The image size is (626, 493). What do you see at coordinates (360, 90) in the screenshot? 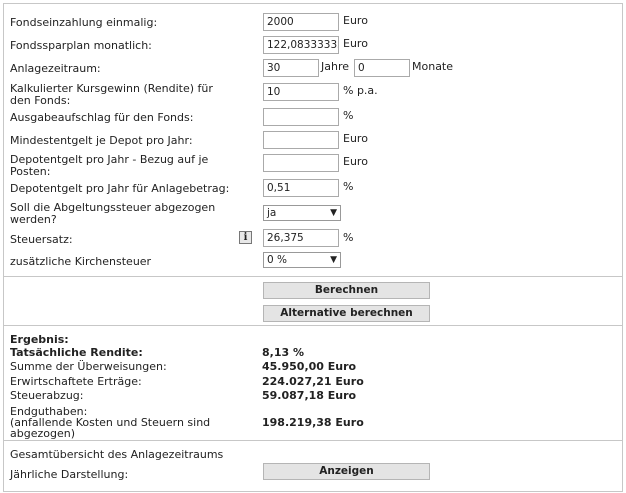
I see `rendite-unit: % p.a.` at bounding box center [360, 90].